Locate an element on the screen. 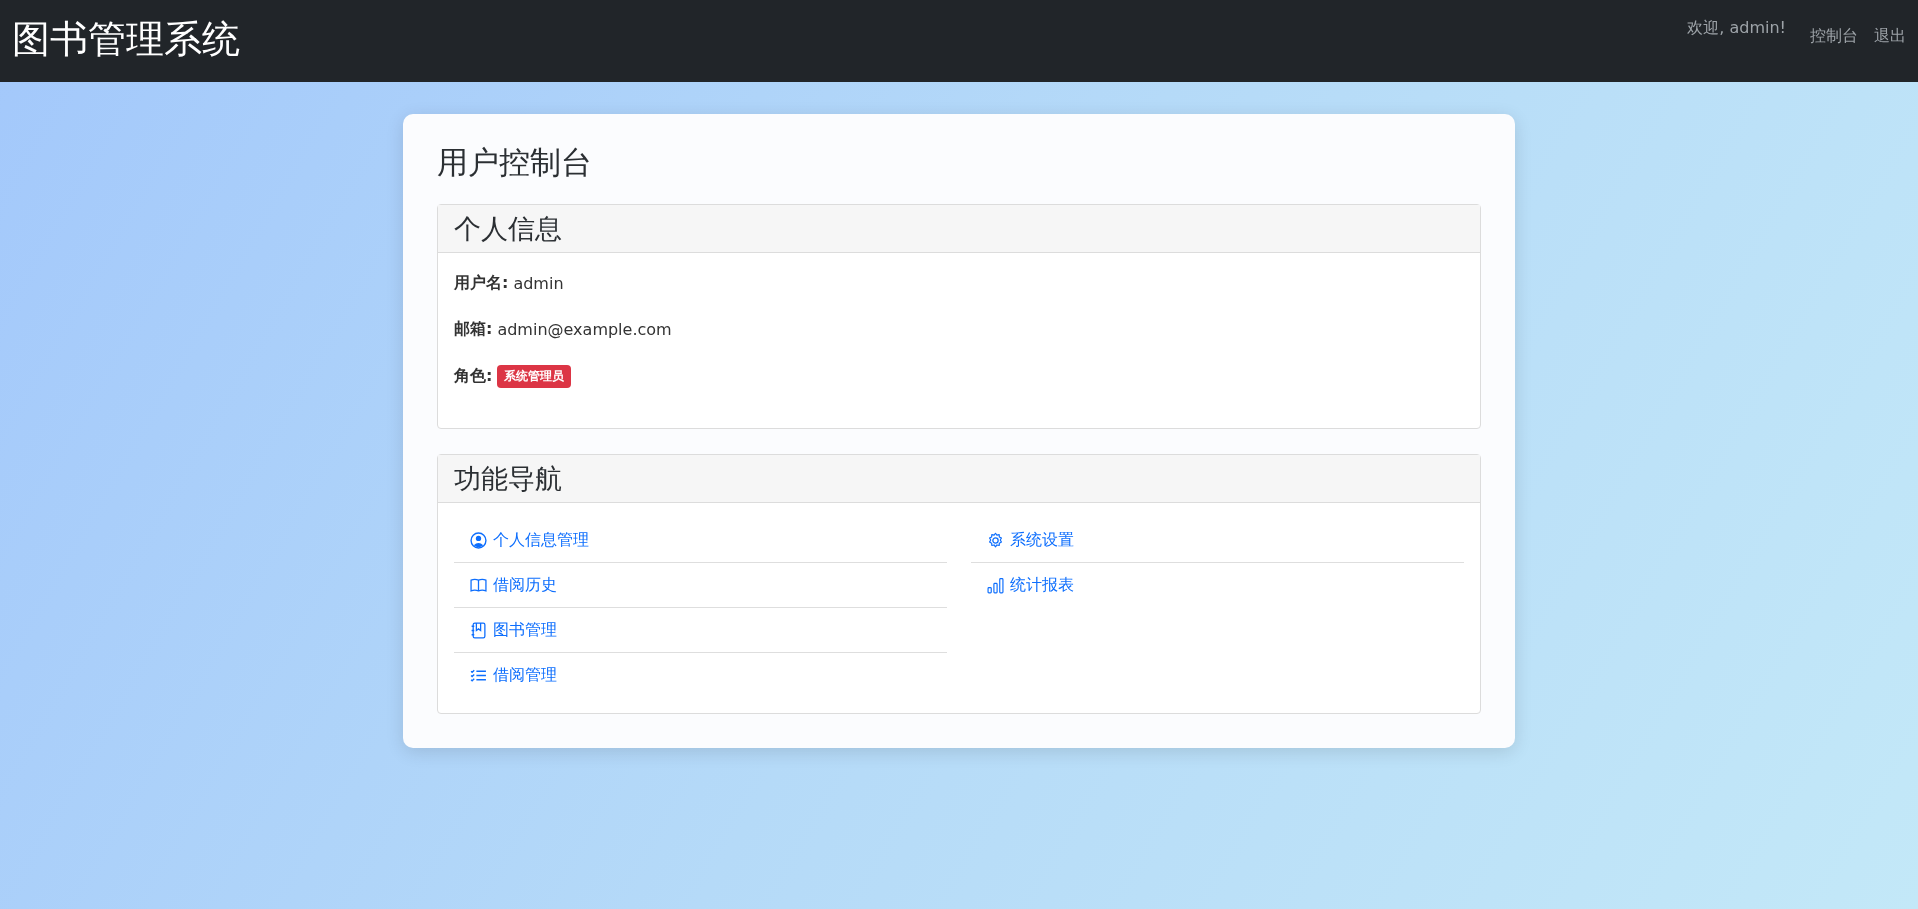 The image size is (1918, 909). welcome-text: 欢迎, admin! is located at coordinates (1736, 28).